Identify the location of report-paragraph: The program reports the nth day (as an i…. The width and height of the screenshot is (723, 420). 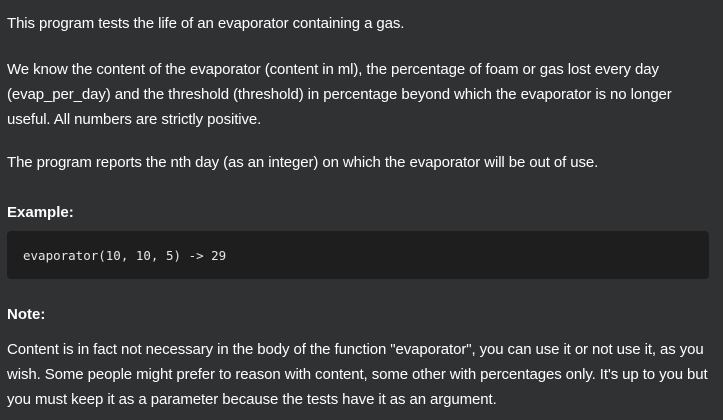
(303, 162).